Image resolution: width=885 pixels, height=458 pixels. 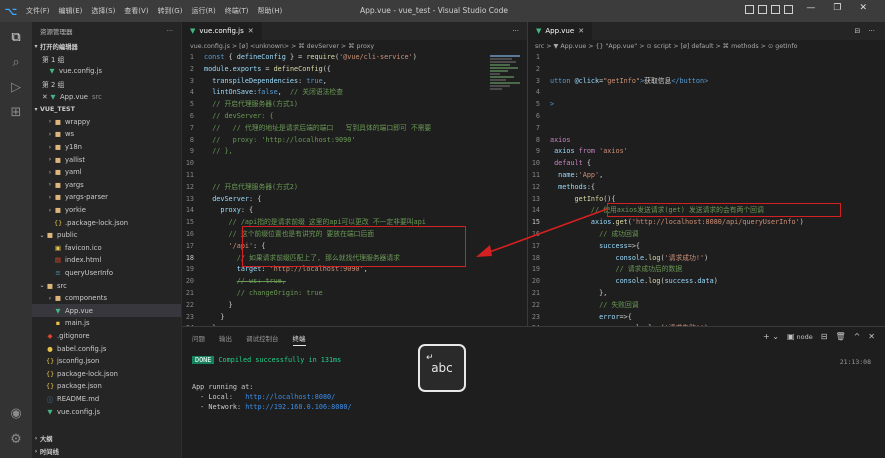 What do you see at coordinates (237, 11) in the screenshot?
I see `menu-item: 终端(T)` at bounding box center [237, 11].